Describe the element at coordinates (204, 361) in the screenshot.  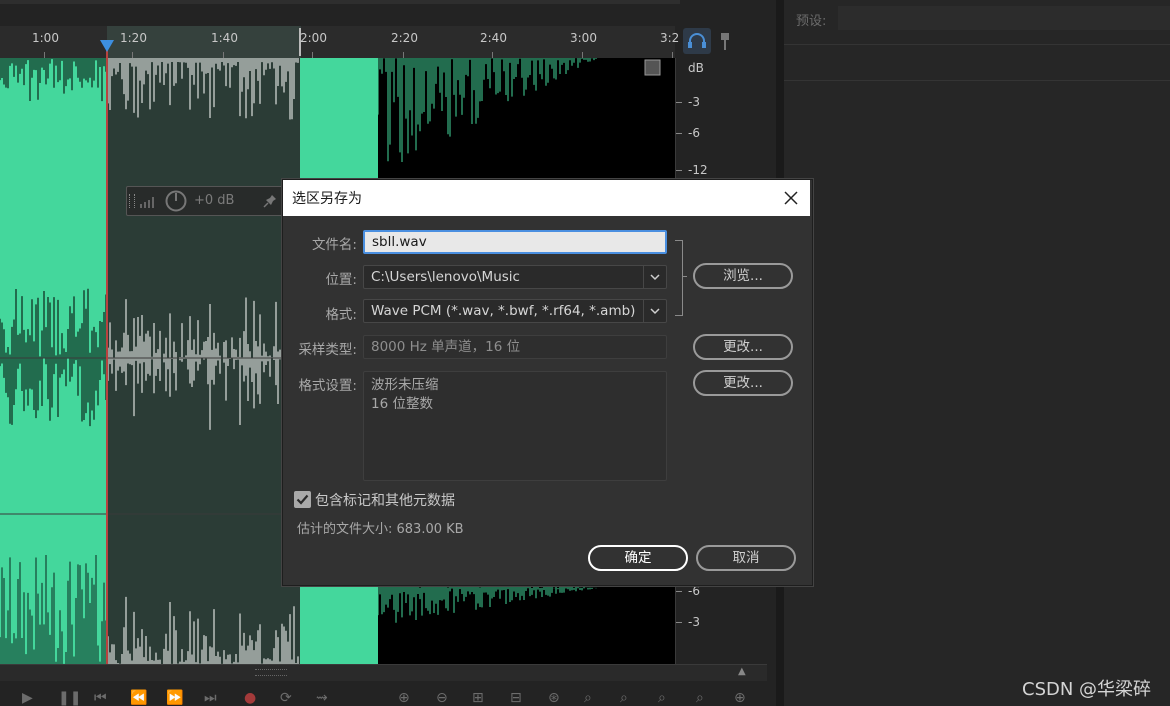
I see `selection-highlight` at that location.